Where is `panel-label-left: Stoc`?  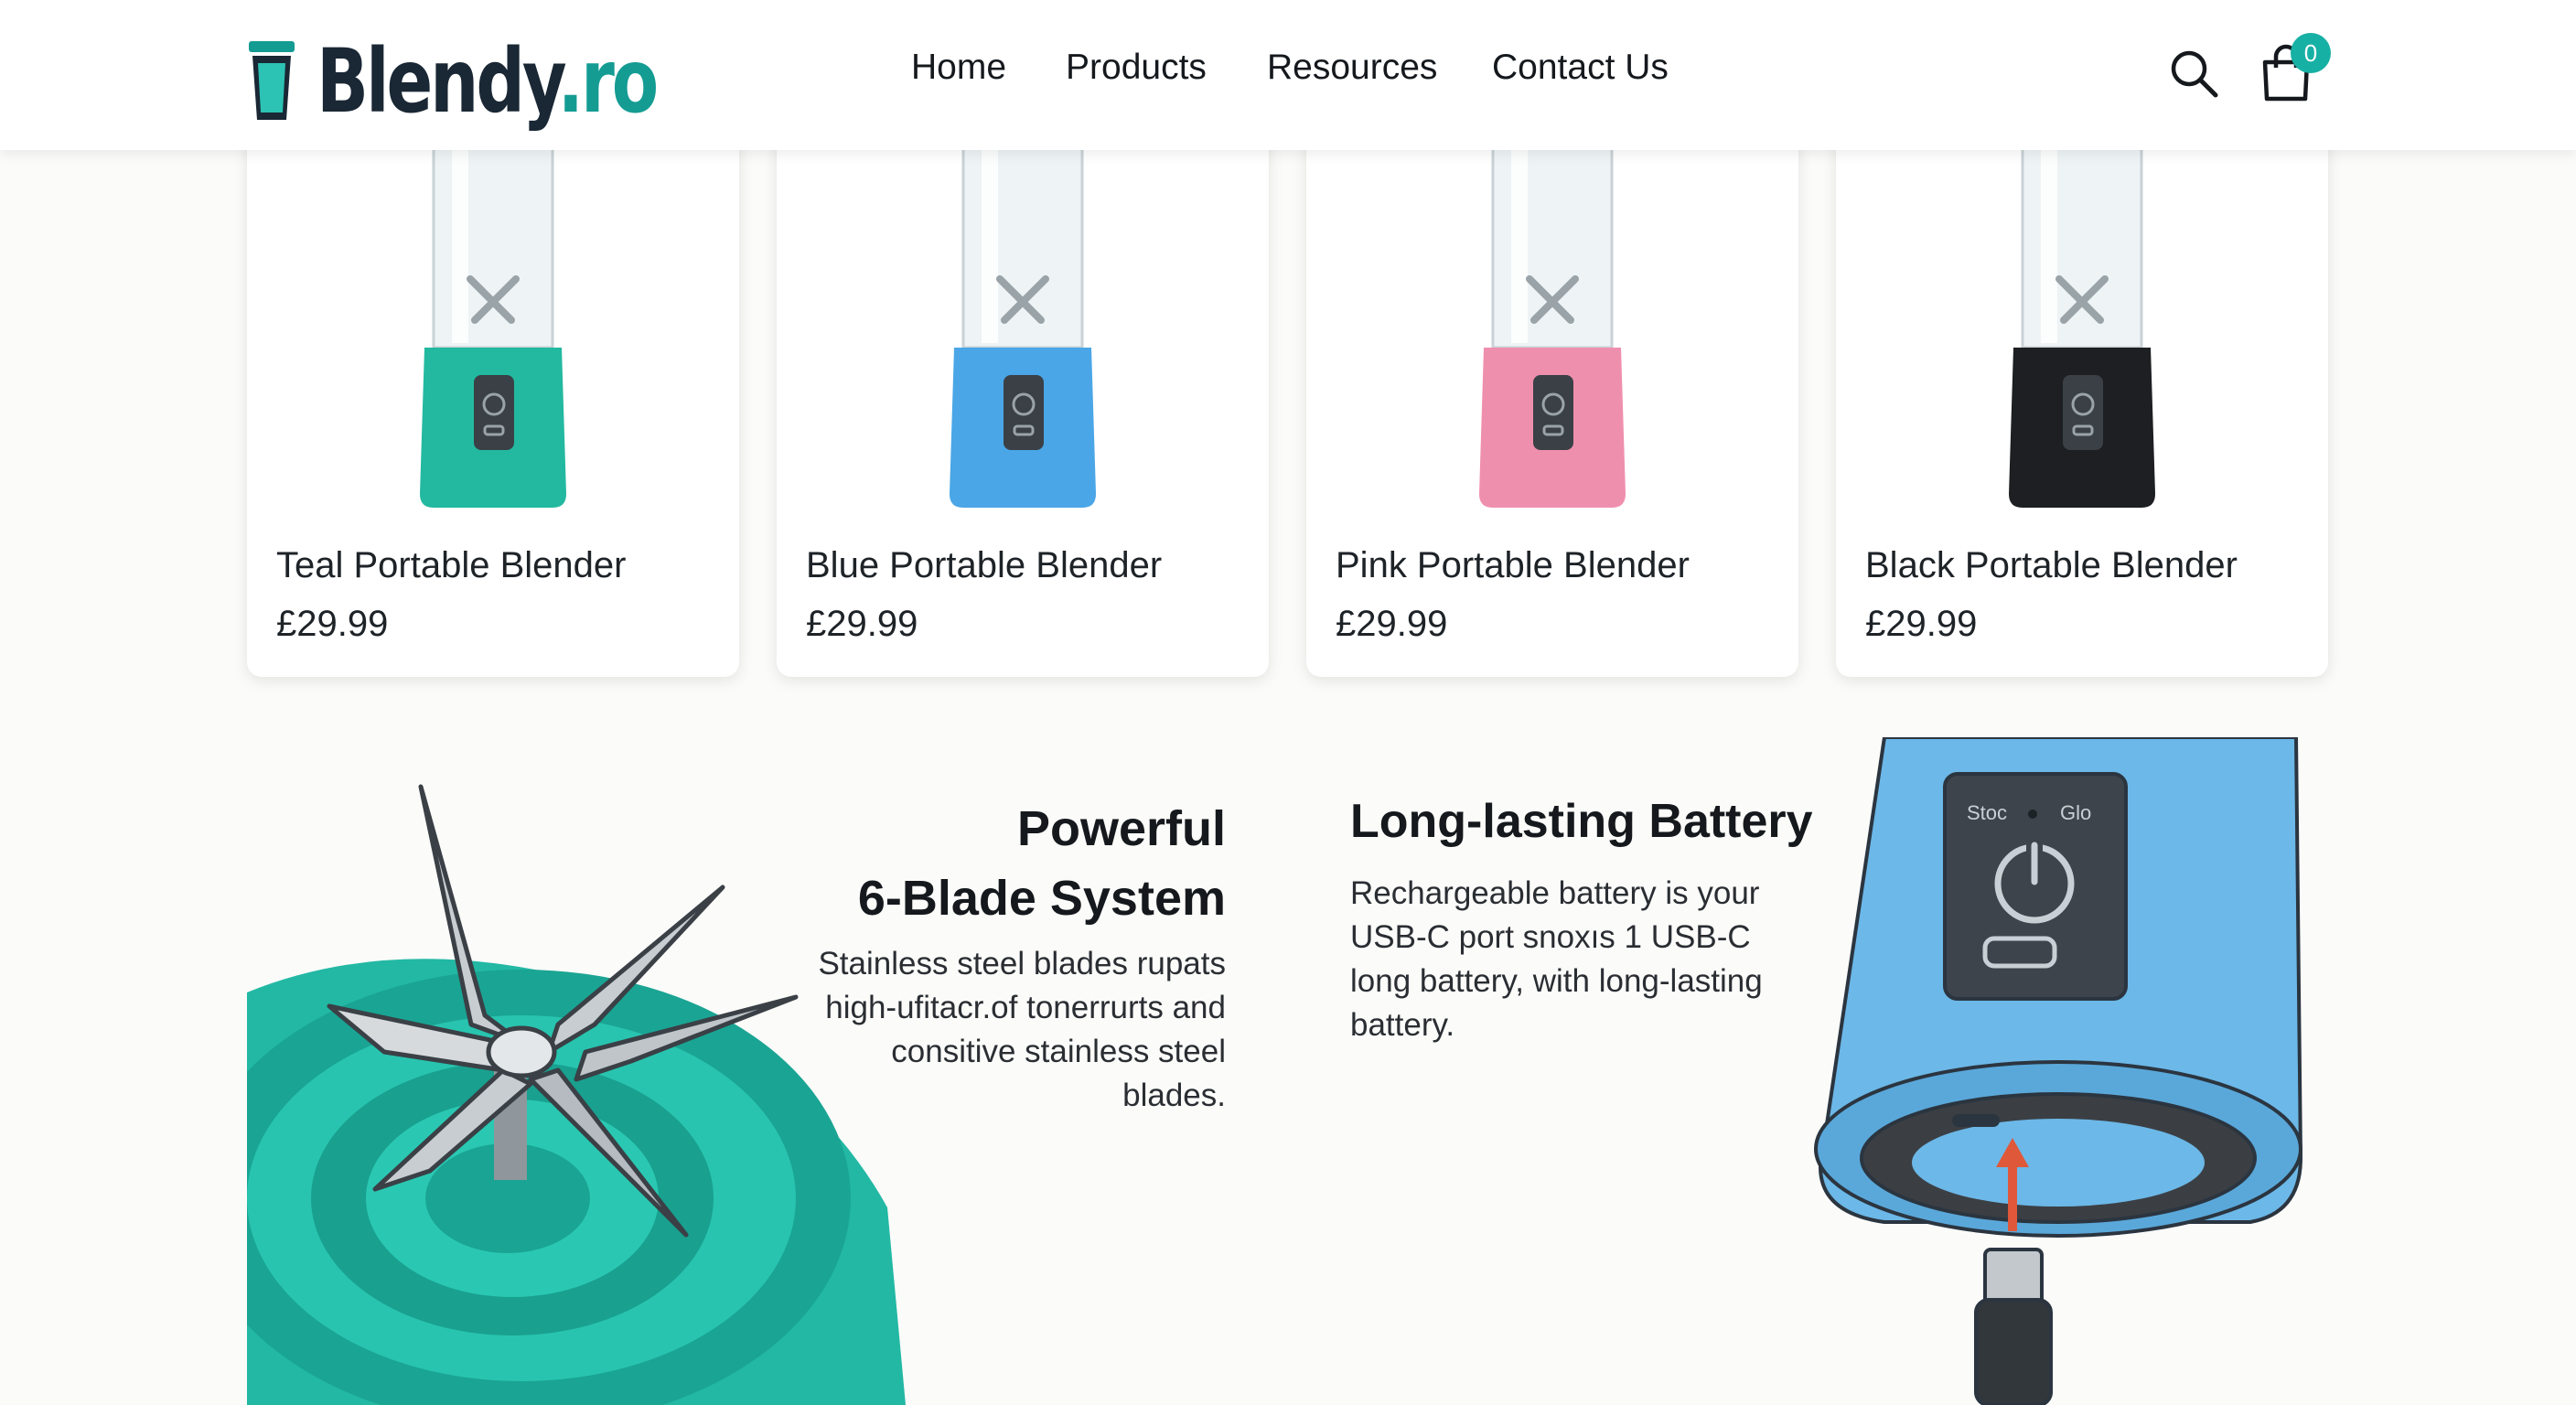 panel-label-left: Stoc is located at coordinates (1987, 812).